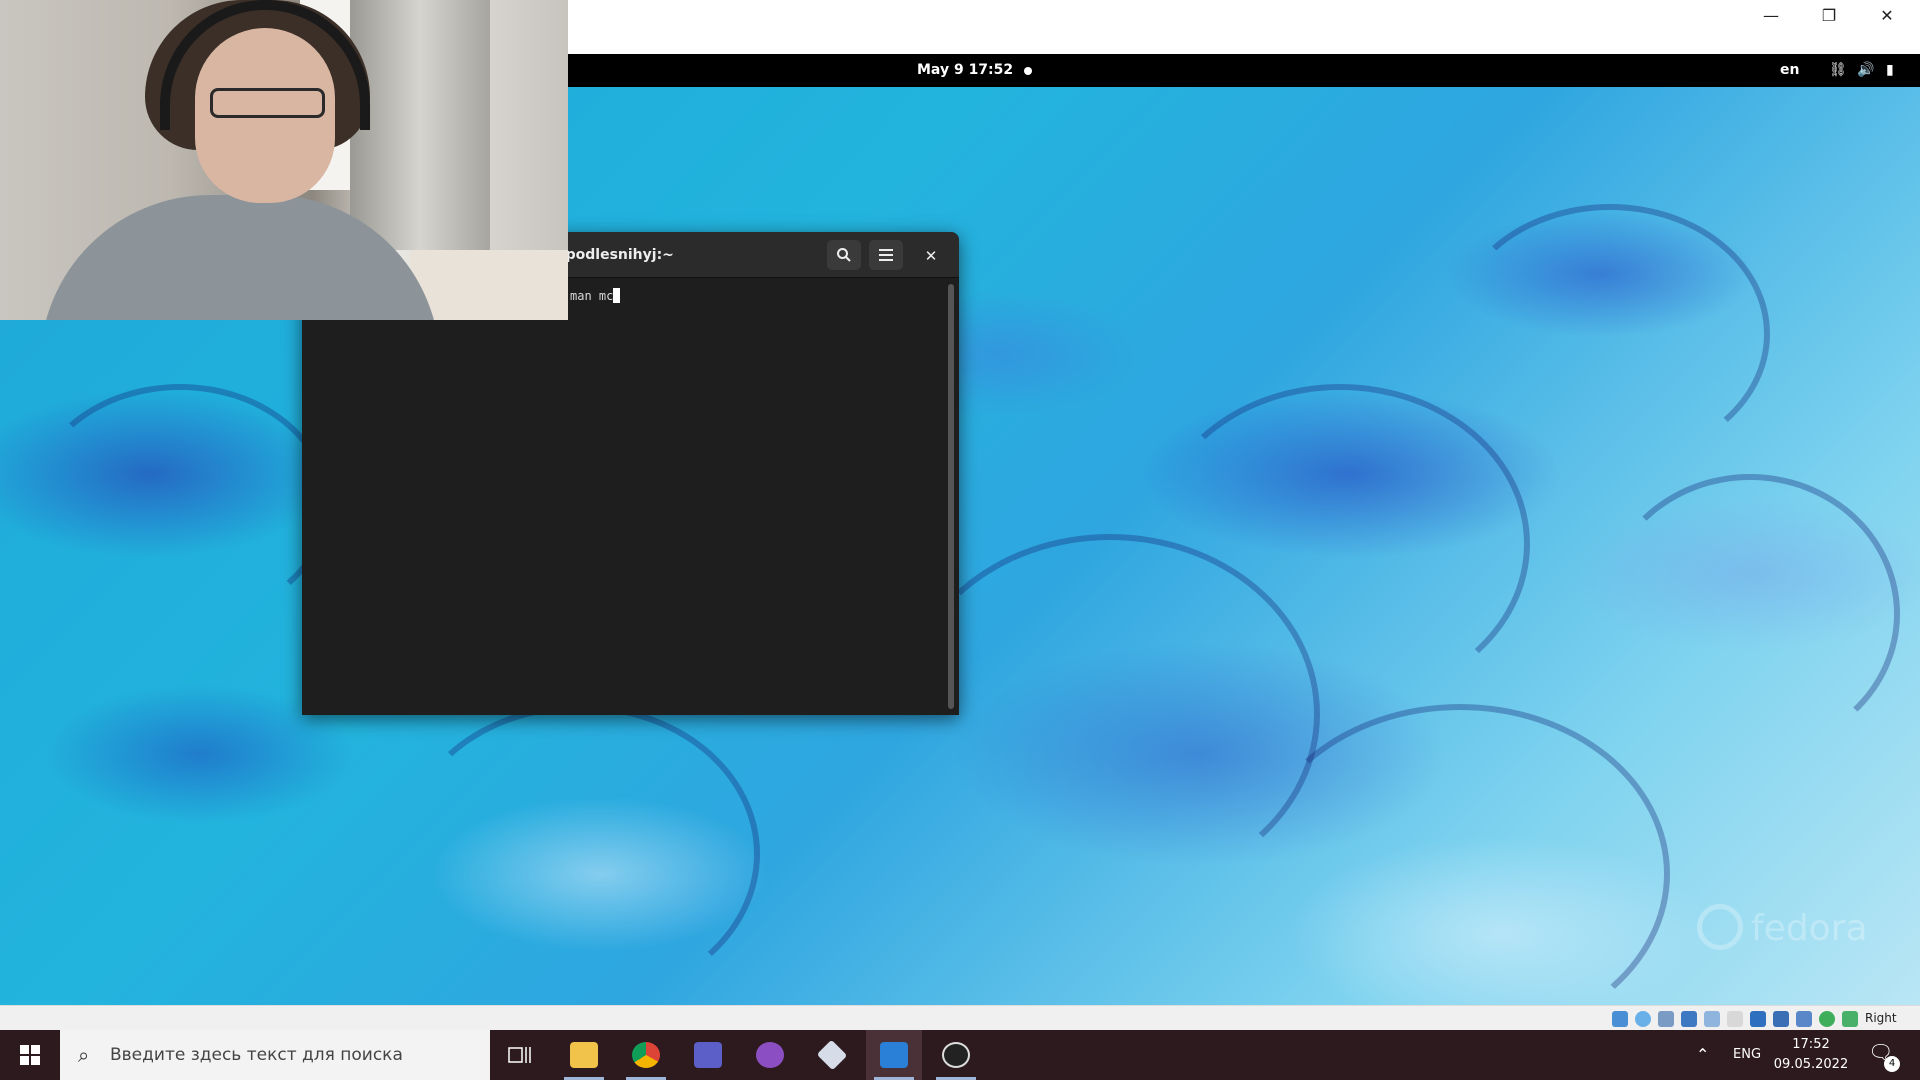 This screenshot has height=1080, width=1920. I want to click on taskbar-virtualbox-fedora, so click(894, 1055).